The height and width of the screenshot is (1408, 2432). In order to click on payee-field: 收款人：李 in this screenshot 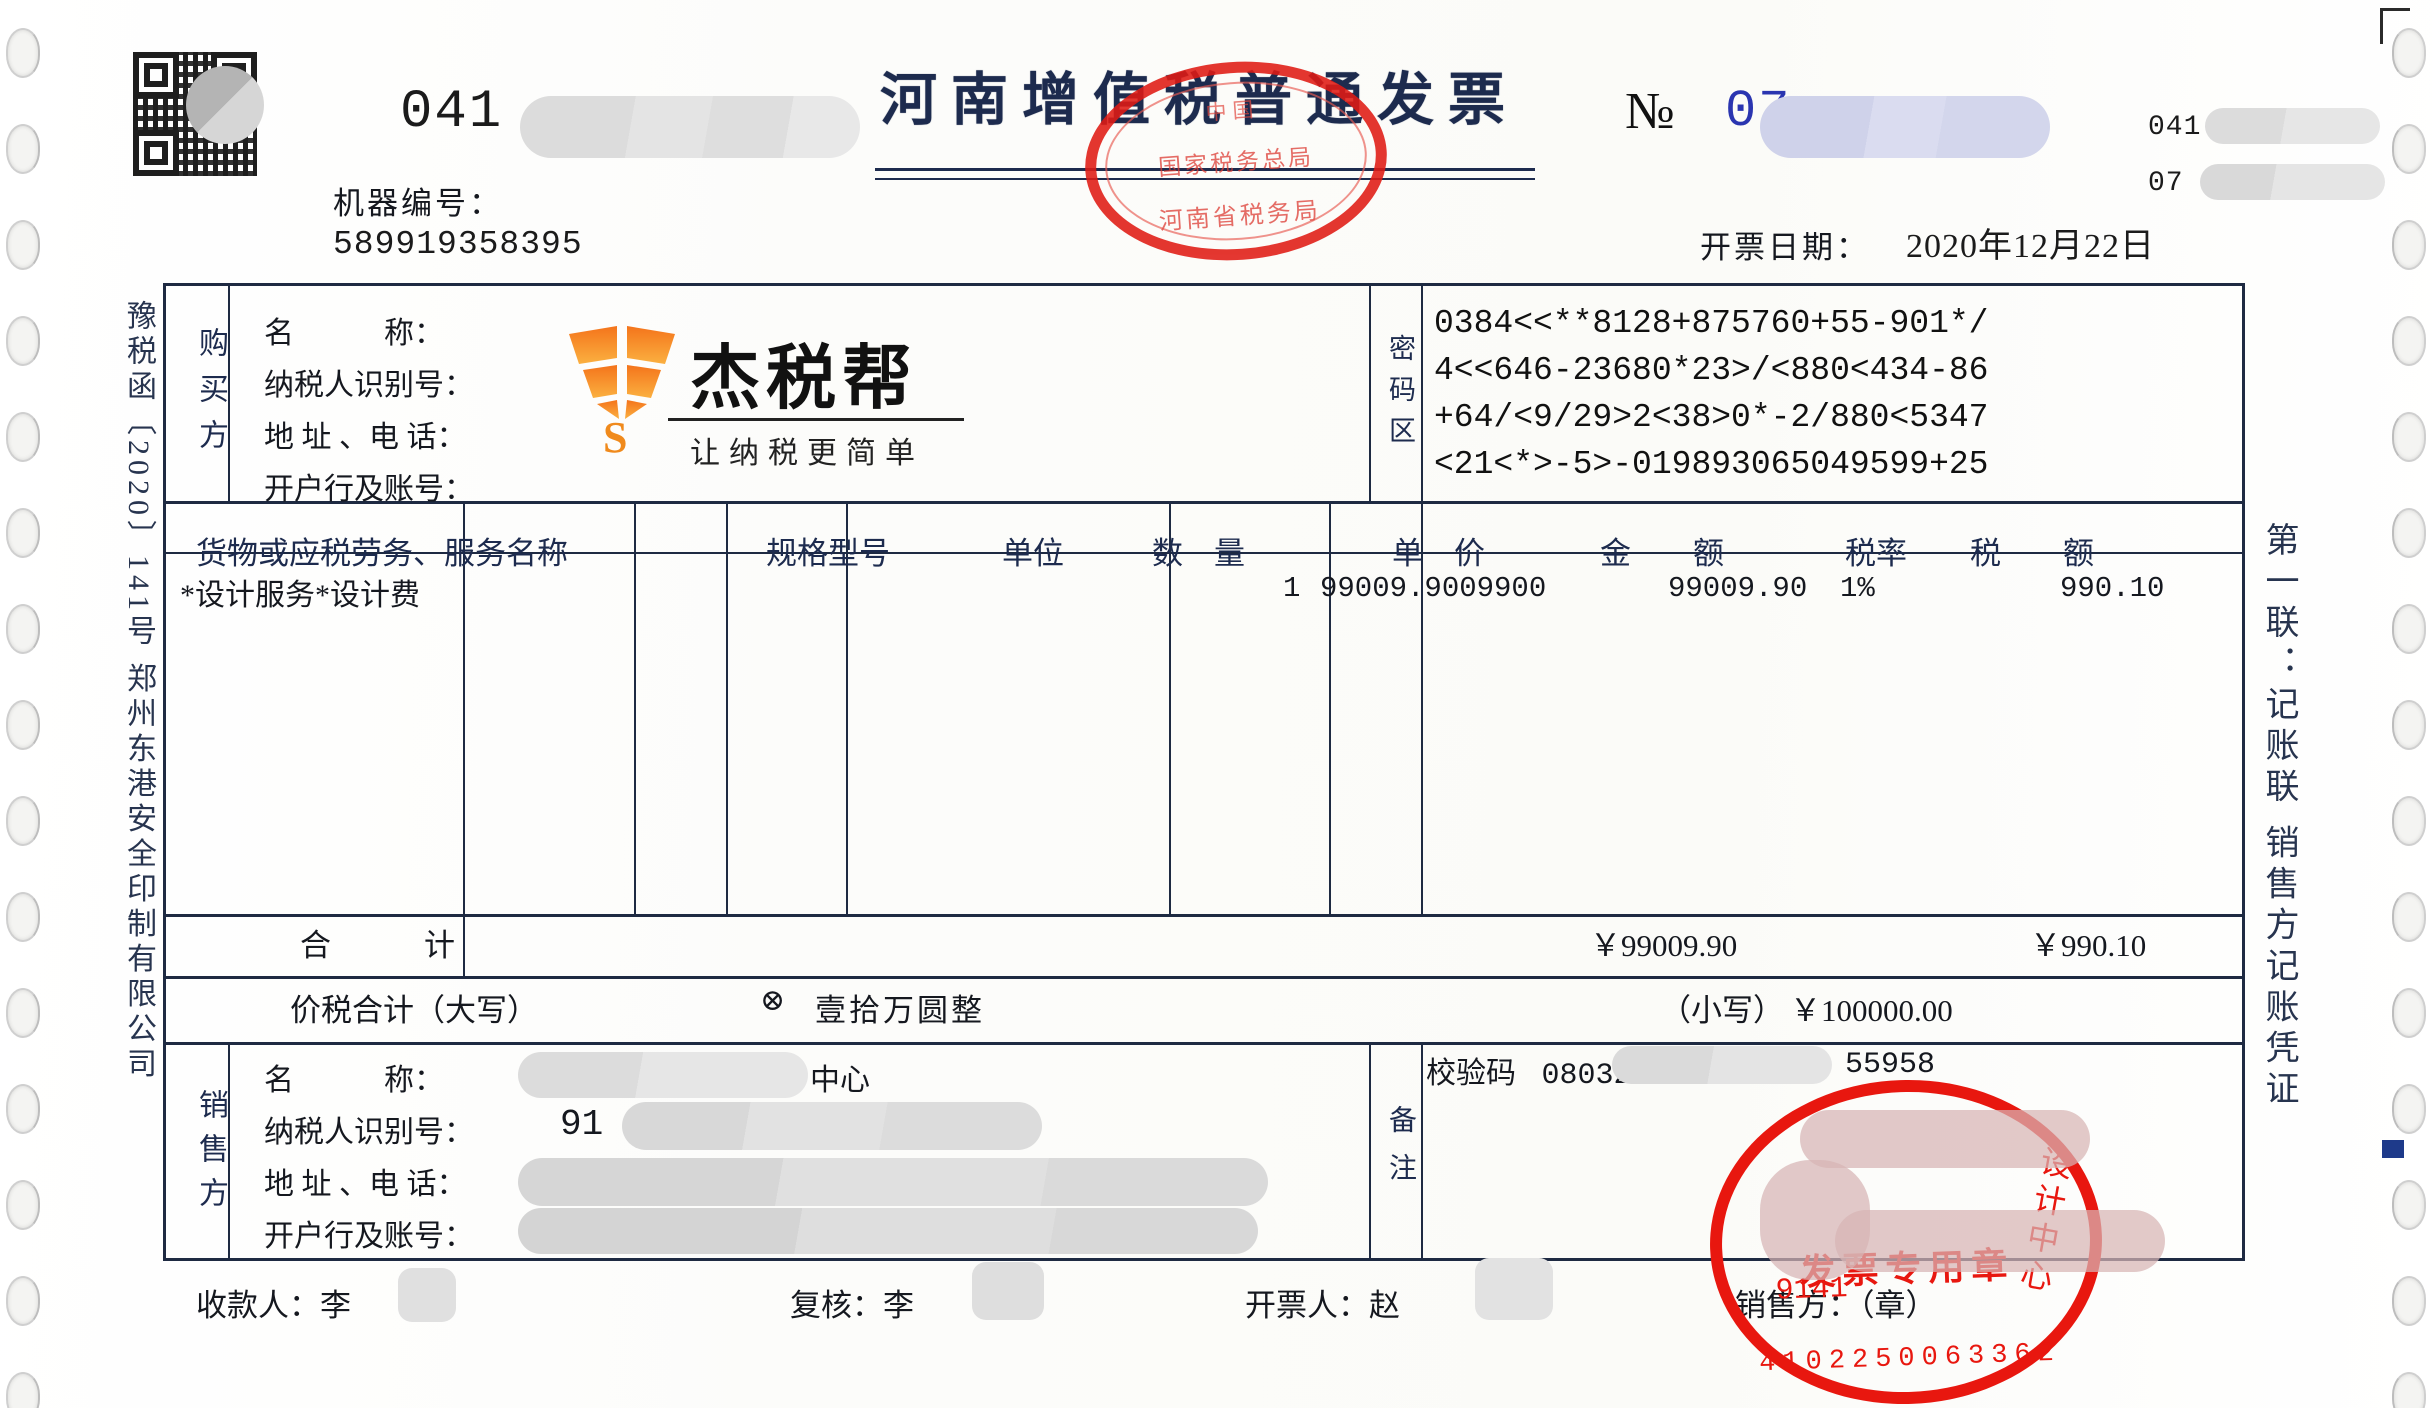, I will do `click(273, 1302)`.